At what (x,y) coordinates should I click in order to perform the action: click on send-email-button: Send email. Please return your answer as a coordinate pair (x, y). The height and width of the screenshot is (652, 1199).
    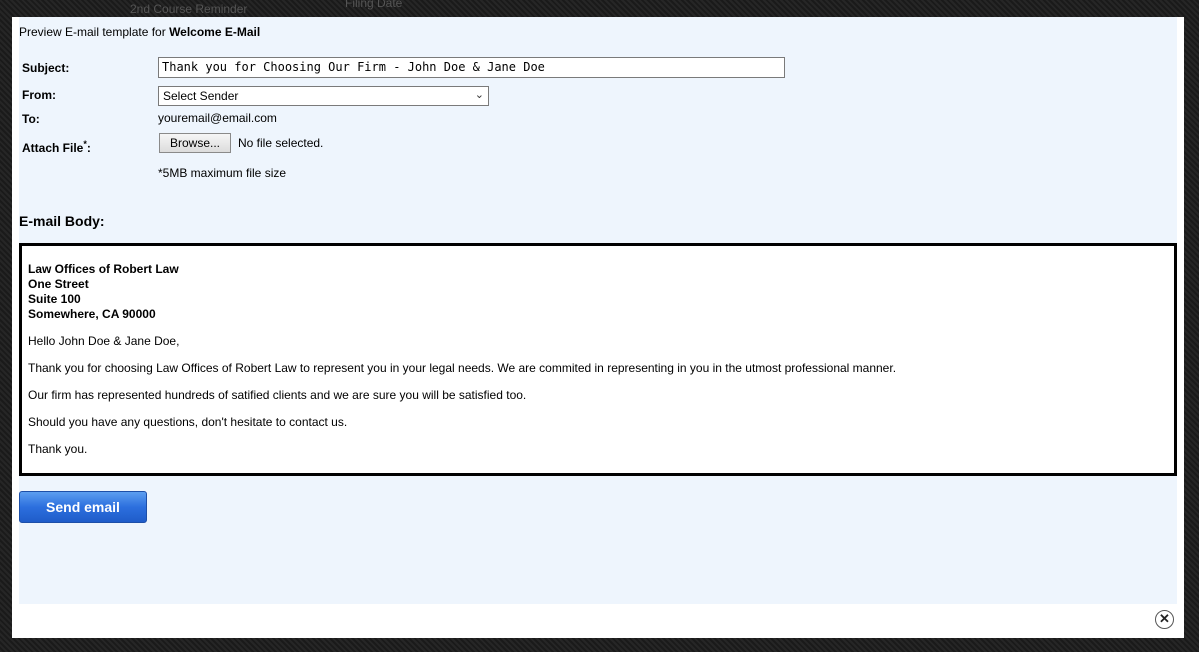
    Looking at the image, I should click on (83, 507).